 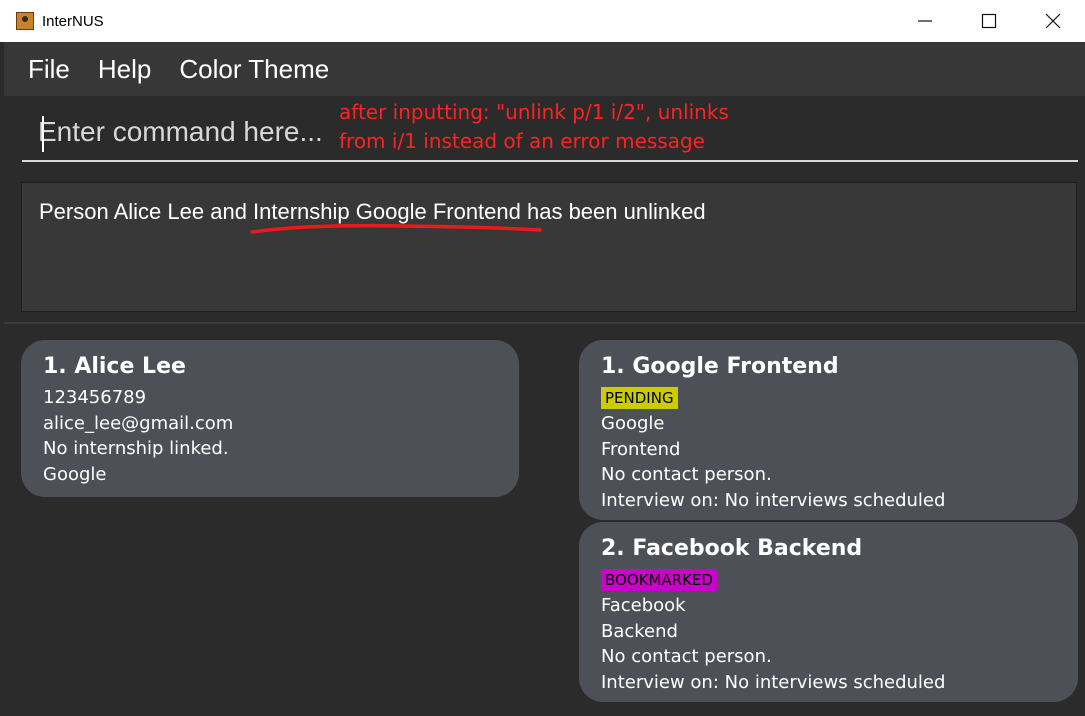 I want to click on person-name: 1. Alice Lee, so click(x=114, y=366).